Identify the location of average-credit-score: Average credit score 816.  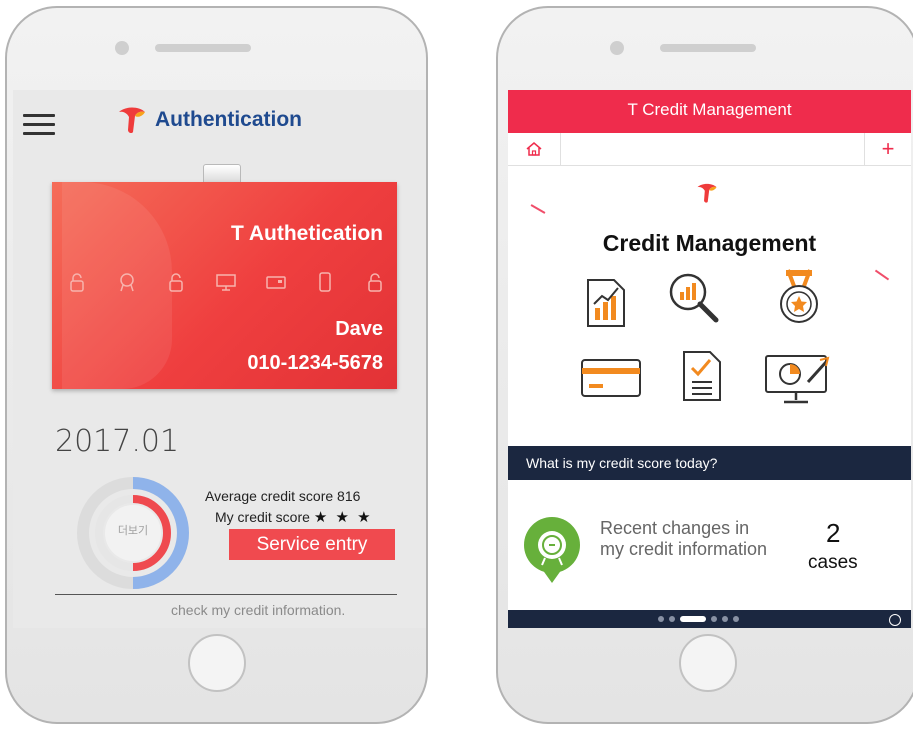
(283, 496).